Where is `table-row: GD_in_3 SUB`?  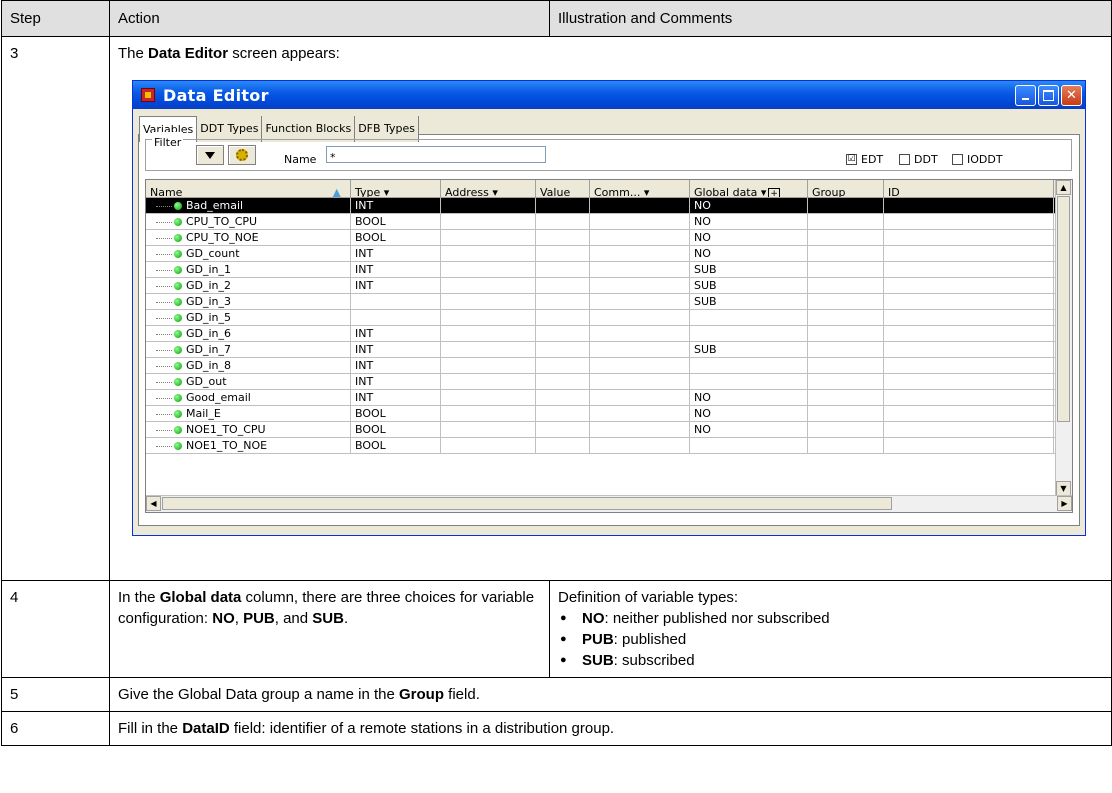
table-row: GD_in_3 SUB is located at coordinates (609, 302).